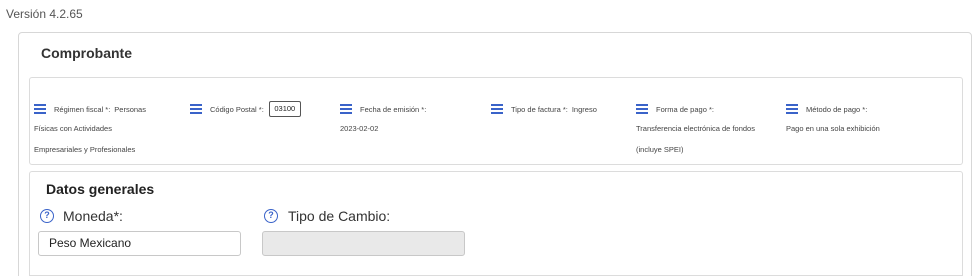 The height and width of the screenshot is (276, 980). What do you see at coordinates (363, 243) in the screenshot?
I see `tipo-cambio-input` at bounding box center [363, 243].